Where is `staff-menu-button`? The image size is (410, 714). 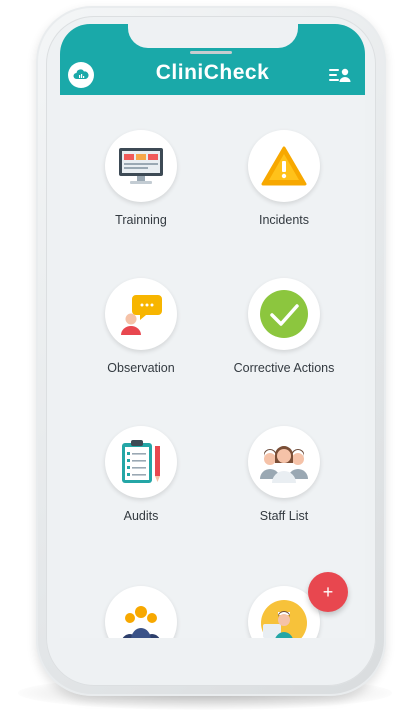 staff-menu-button is located at coordinates (340, 75).